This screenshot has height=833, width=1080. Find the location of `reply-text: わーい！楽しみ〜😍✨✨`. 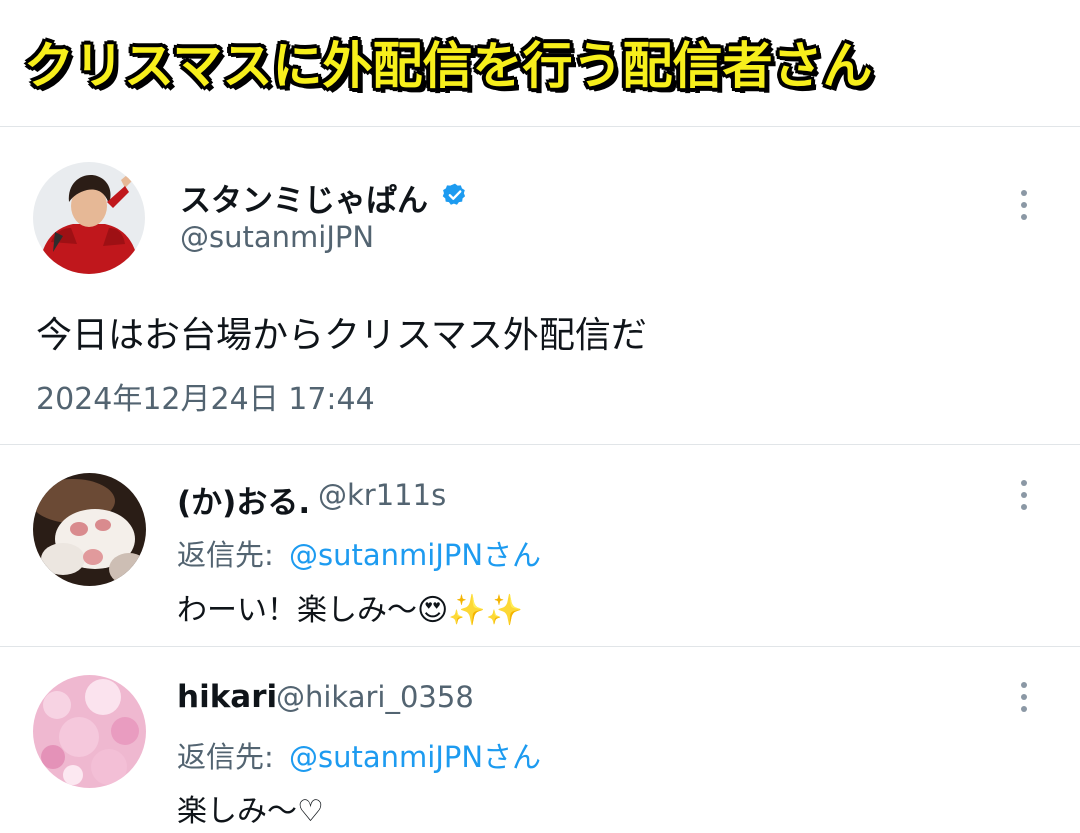

reply-text: わーい！楽しみ〜😍✨✨ is located at coordinates (350, 607).